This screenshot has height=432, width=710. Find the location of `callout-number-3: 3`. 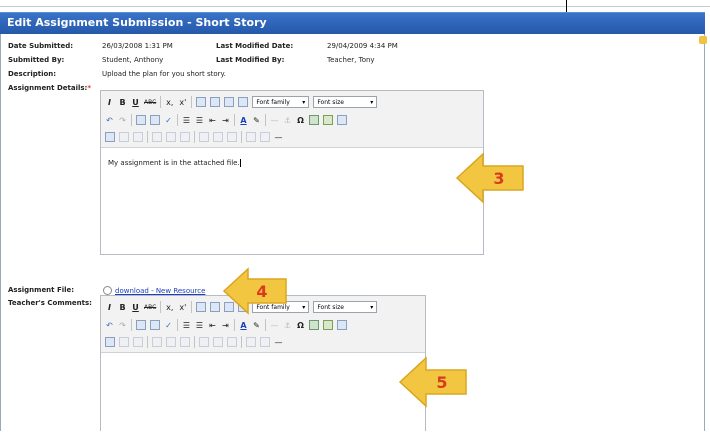

callout-number-3: 3 is located at coordinates (498, 178).